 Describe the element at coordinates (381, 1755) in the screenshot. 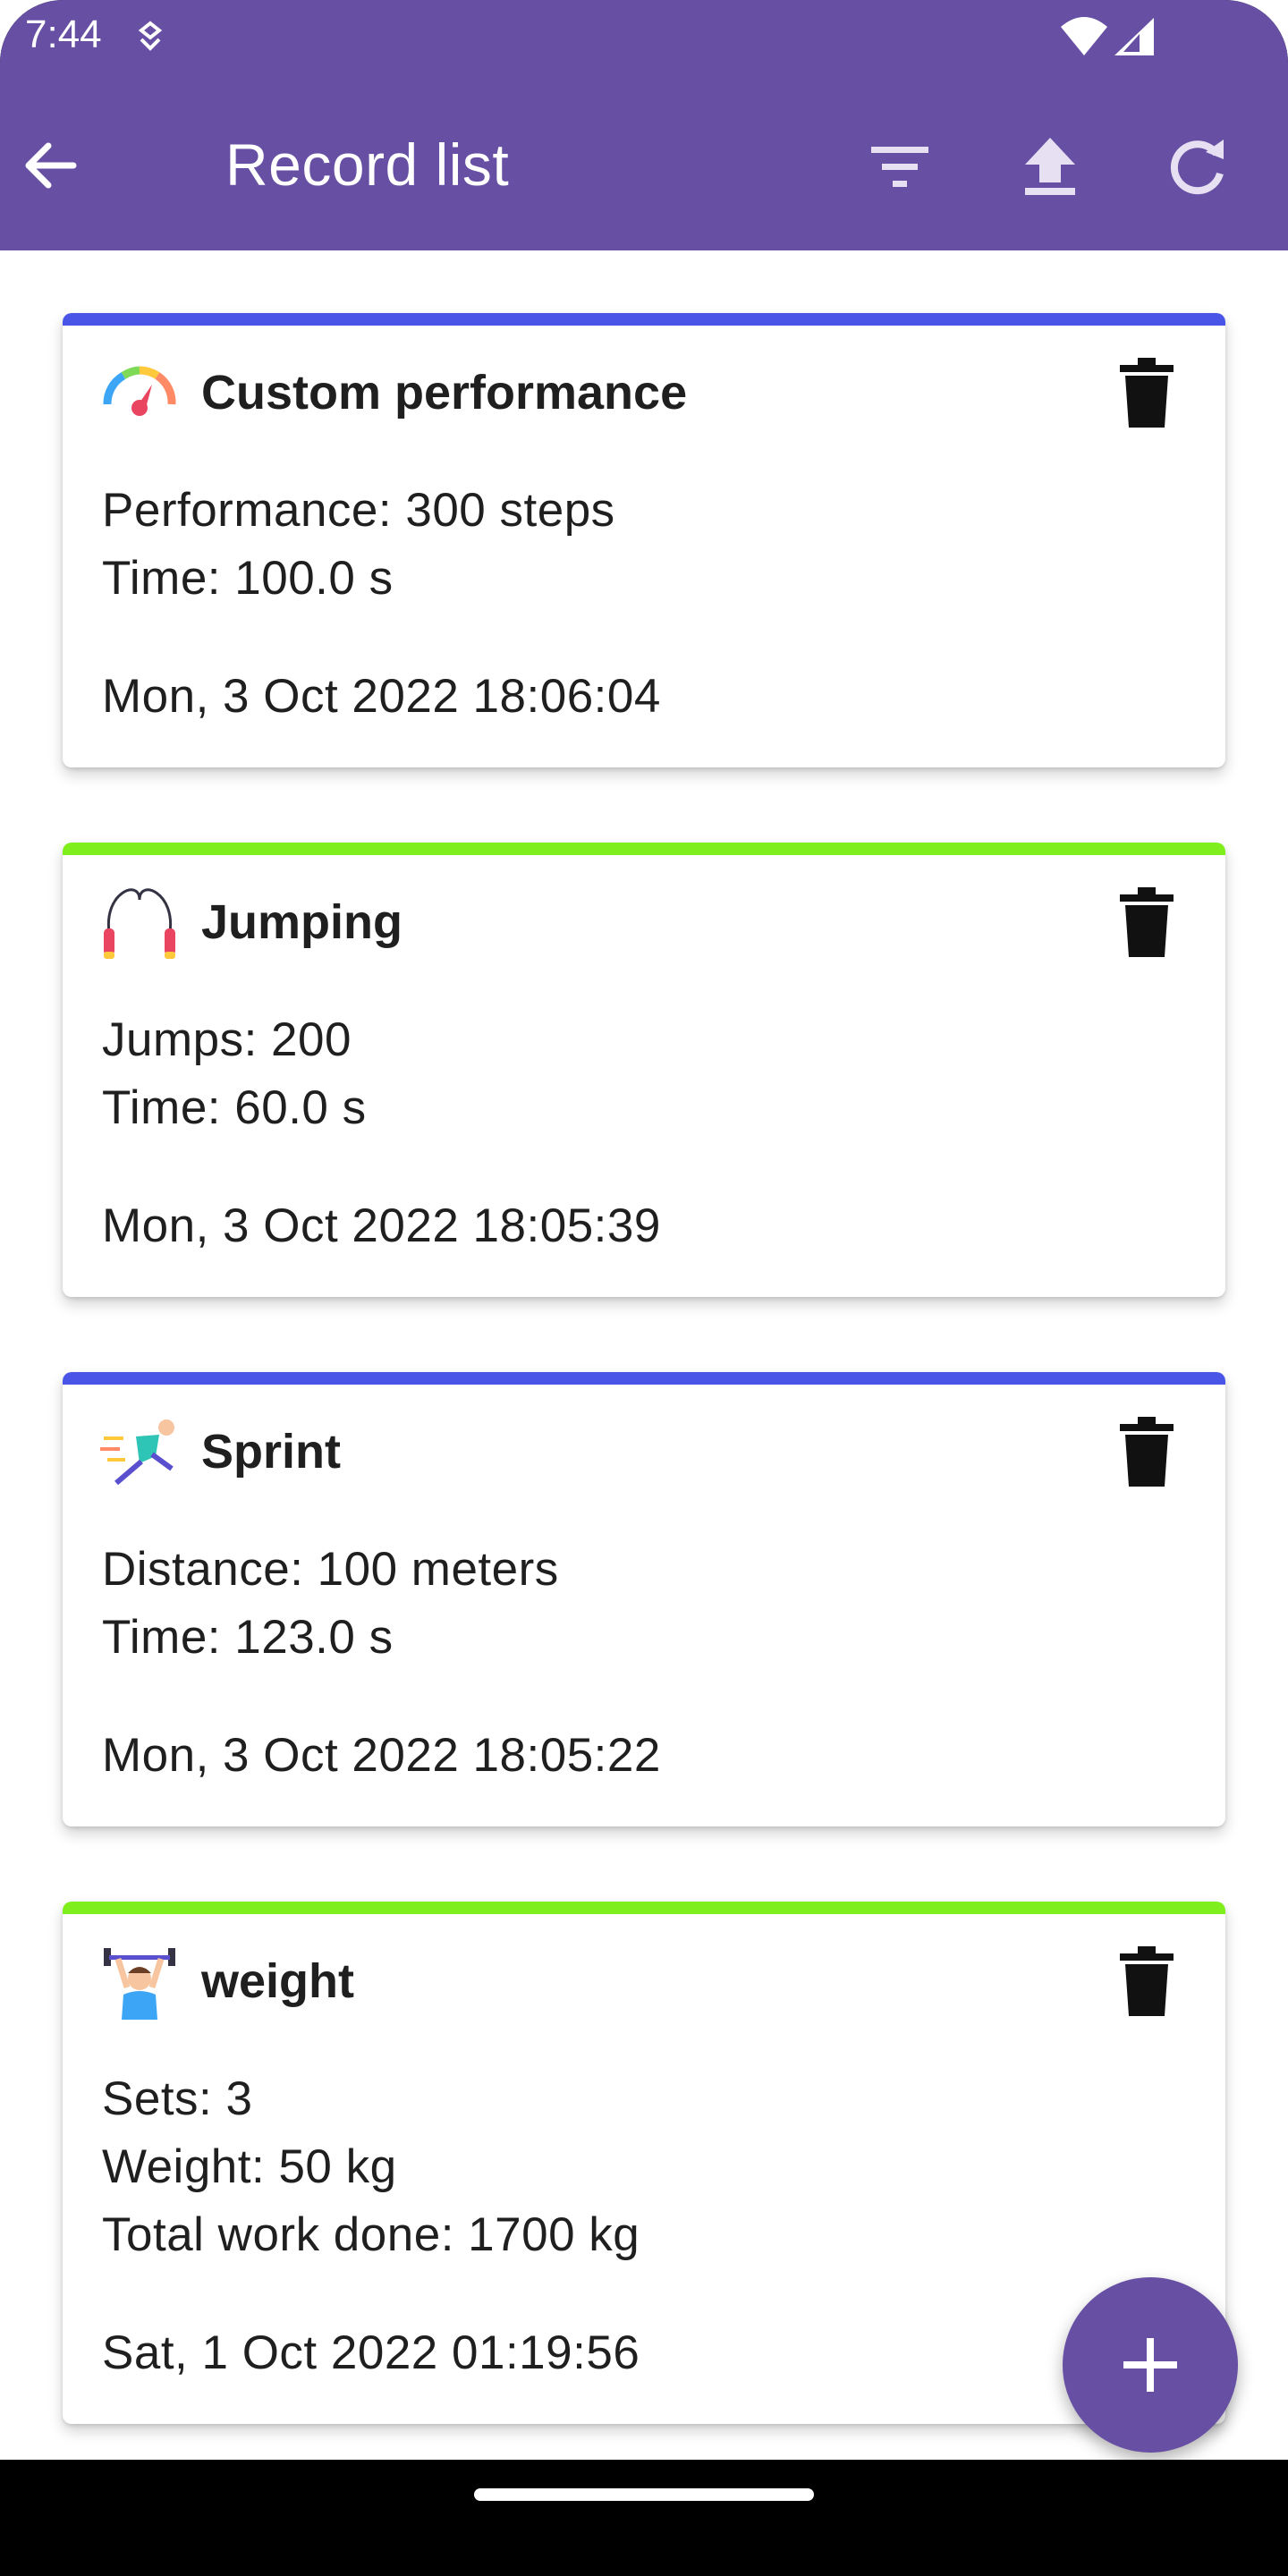

I see `record-date: Mon, 3 Oct 2022 18:05:22` at that location.